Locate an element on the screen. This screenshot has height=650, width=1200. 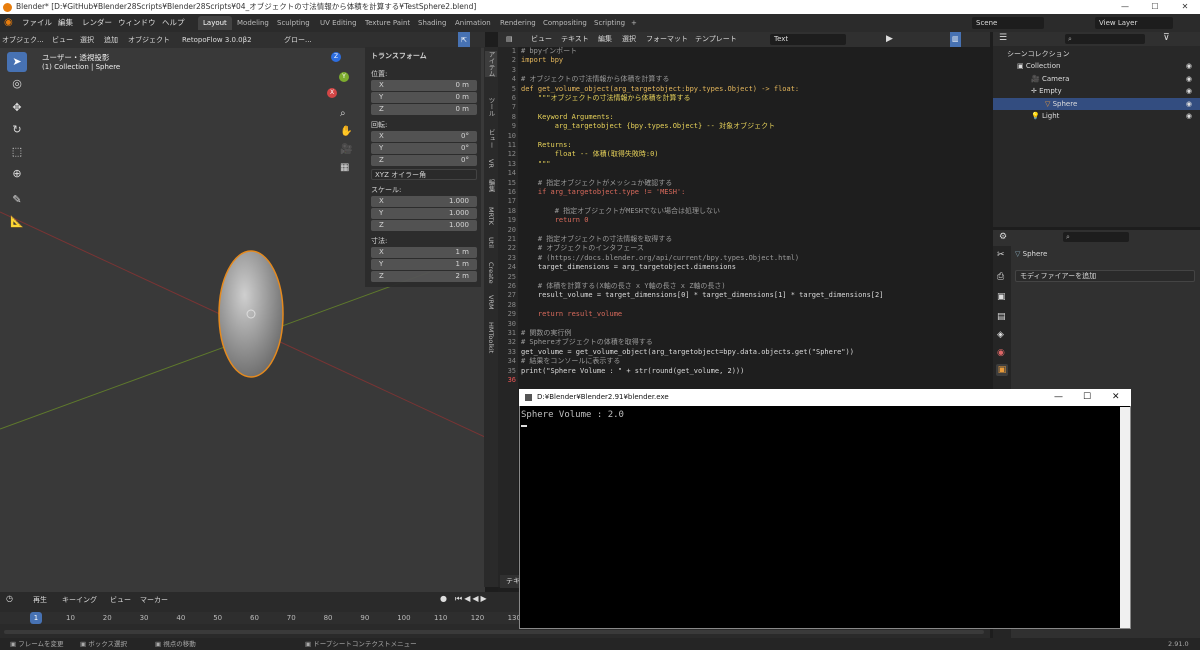
current-frame-indicator: 1 is located at coordinates (36, 618).